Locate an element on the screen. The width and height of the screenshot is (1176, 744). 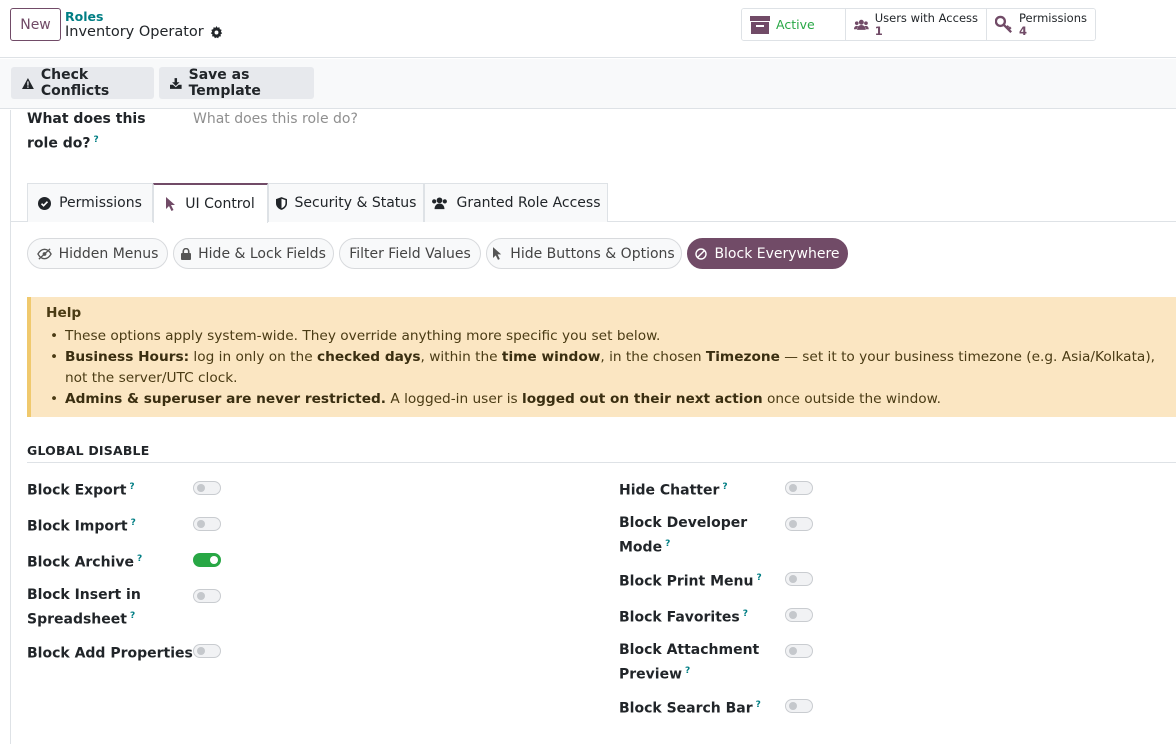
block-add-properties-toggle is located at coordinates (207, 651).